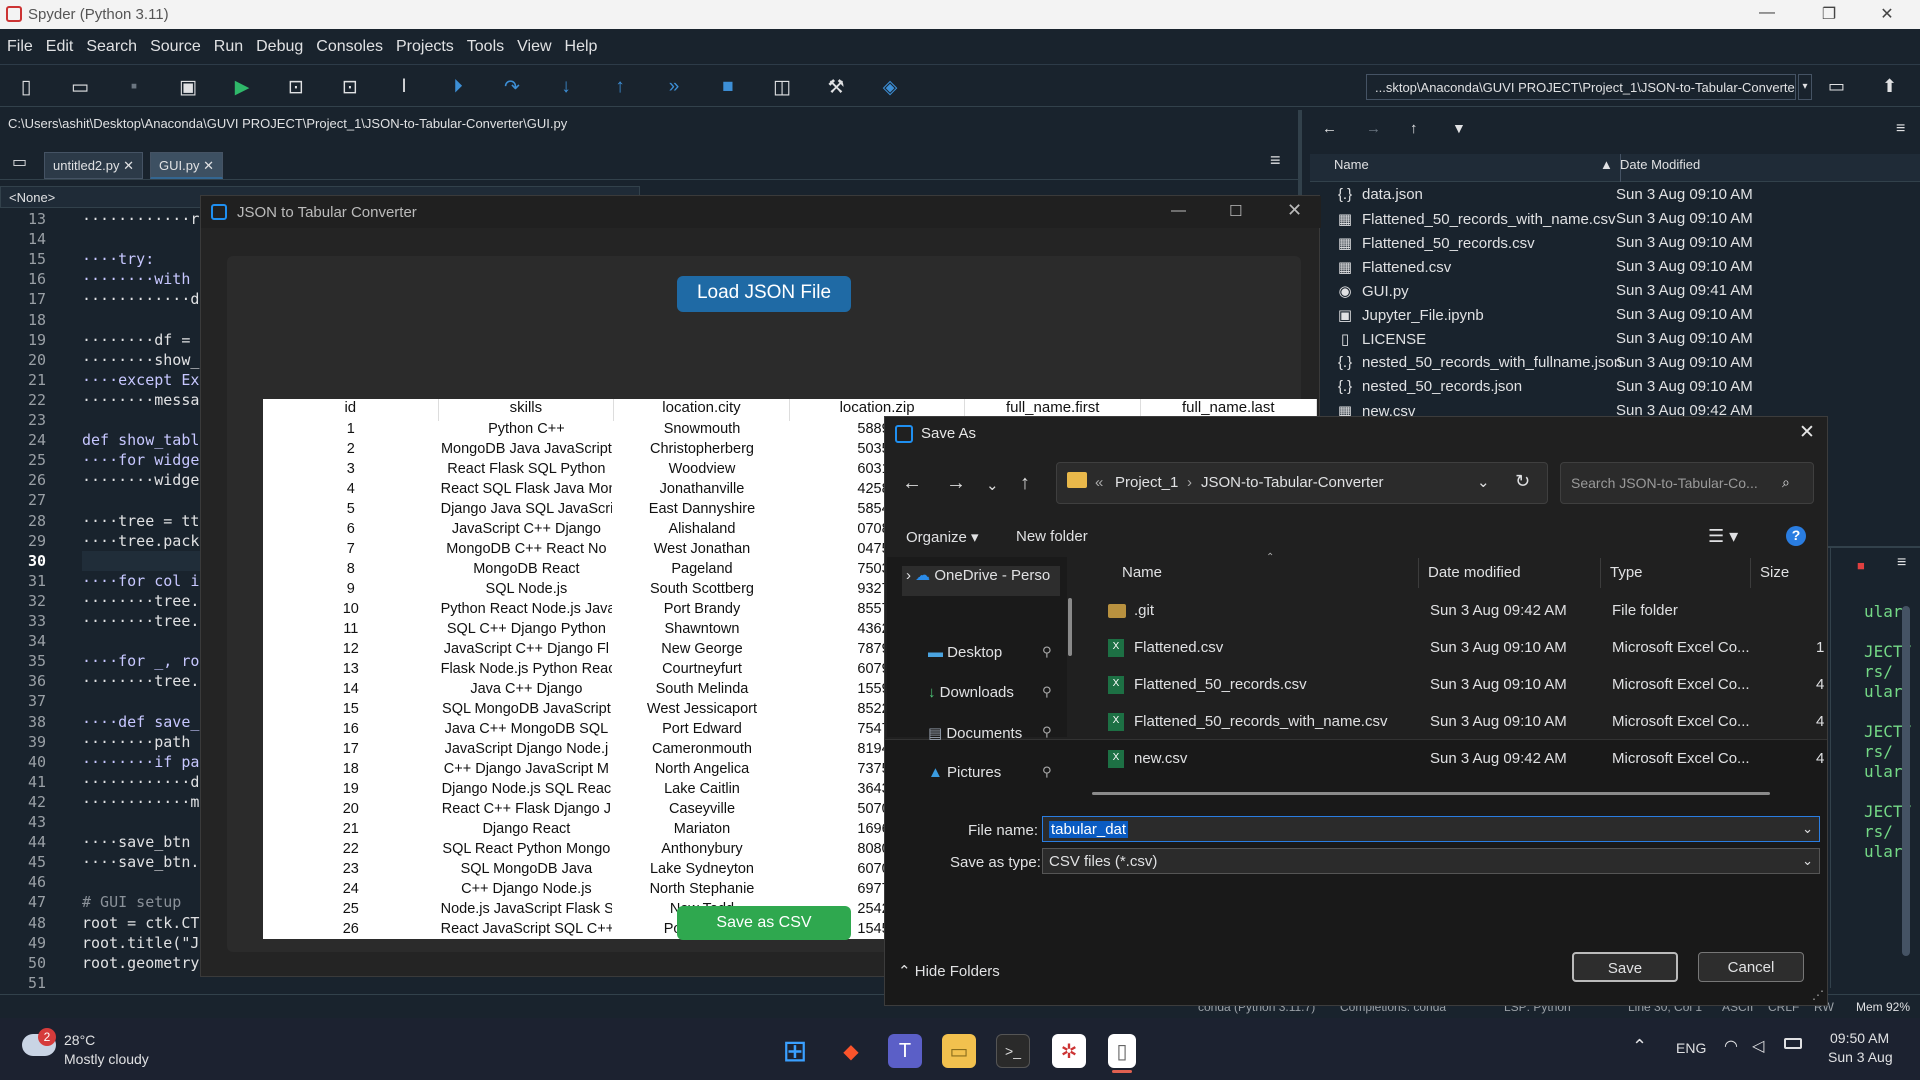 This screenshot has height=1080, width=1920. What do you see at coordinates (175, 42) in the screenshot?
I see `menu-source: Source` at bounding box center [175, 42].